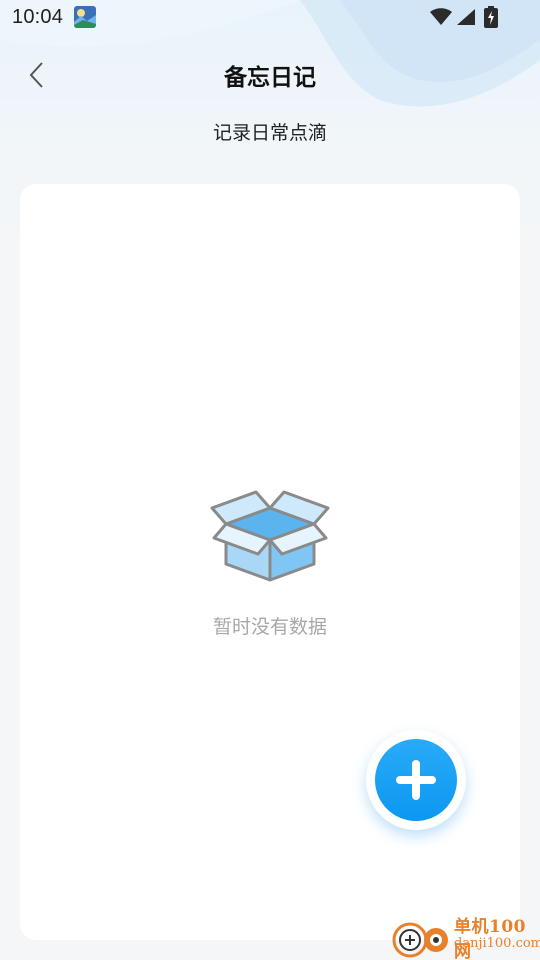 This screenshot has height=960, width=540. I want to click on wifi-icon, so click(441, 19).